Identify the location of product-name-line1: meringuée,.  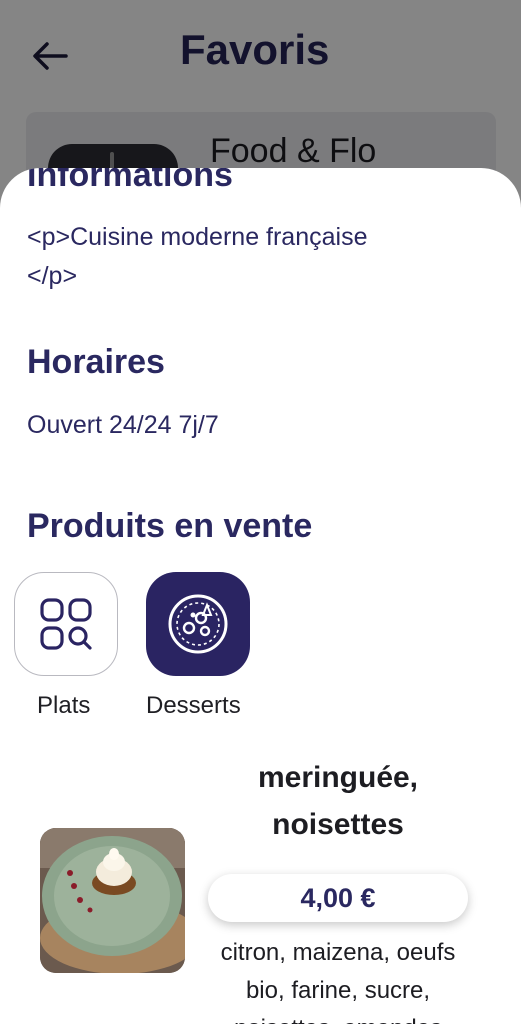
(338, 777).